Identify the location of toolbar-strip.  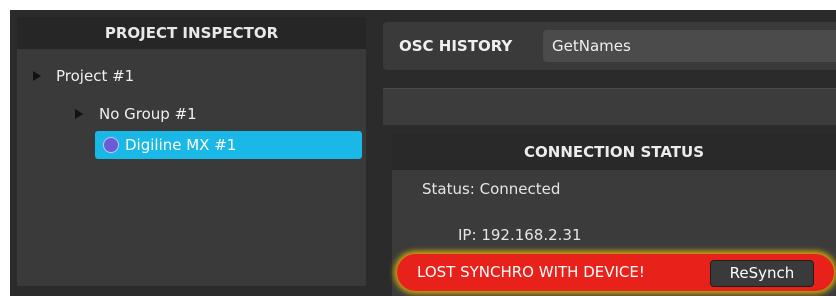
(609, 106).